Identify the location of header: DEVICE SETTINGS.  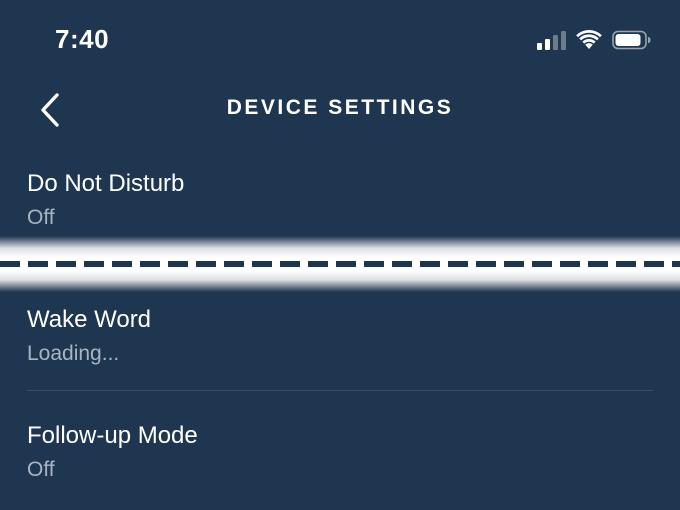
(340, 110).